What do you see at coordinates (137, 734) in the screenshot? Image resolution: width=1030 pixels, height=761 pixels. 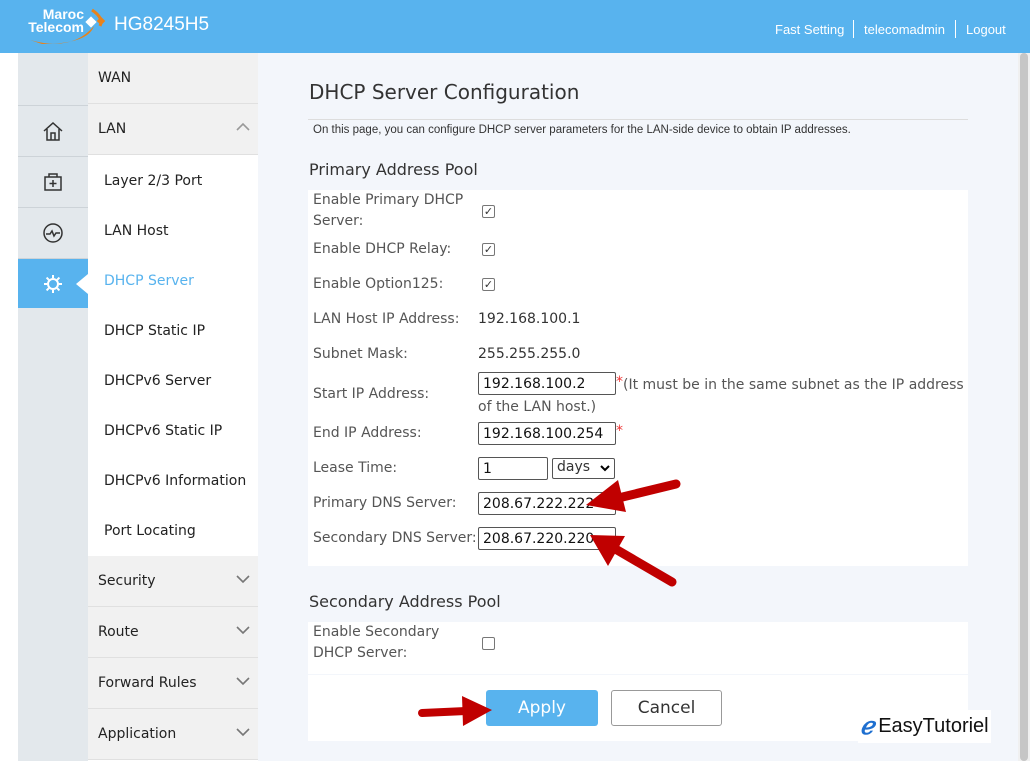 I see `menu-application-label: Application` at bounding box center [137, 734].